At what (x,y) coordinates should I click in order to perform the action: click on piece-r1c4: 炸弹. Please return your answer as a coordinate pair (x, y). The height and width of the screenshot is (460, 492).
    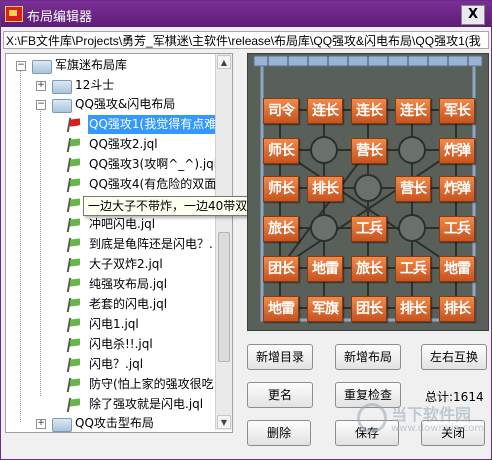
    Looking at the image, I should click on (457, 151).